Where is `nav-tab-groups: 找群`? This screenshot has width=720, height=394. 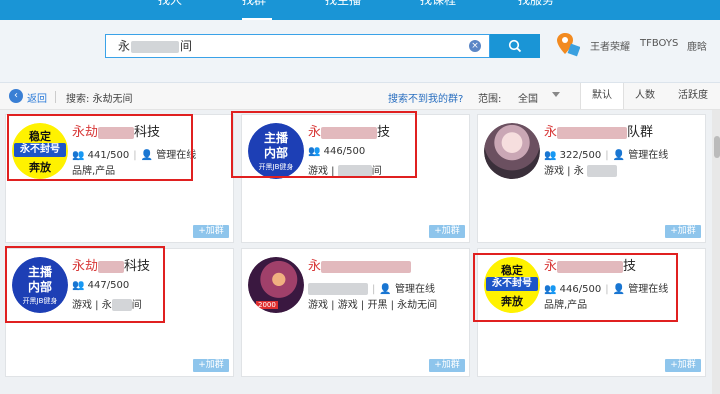 nav-tab-groups: 找群 is located at coordinates (254, 4).